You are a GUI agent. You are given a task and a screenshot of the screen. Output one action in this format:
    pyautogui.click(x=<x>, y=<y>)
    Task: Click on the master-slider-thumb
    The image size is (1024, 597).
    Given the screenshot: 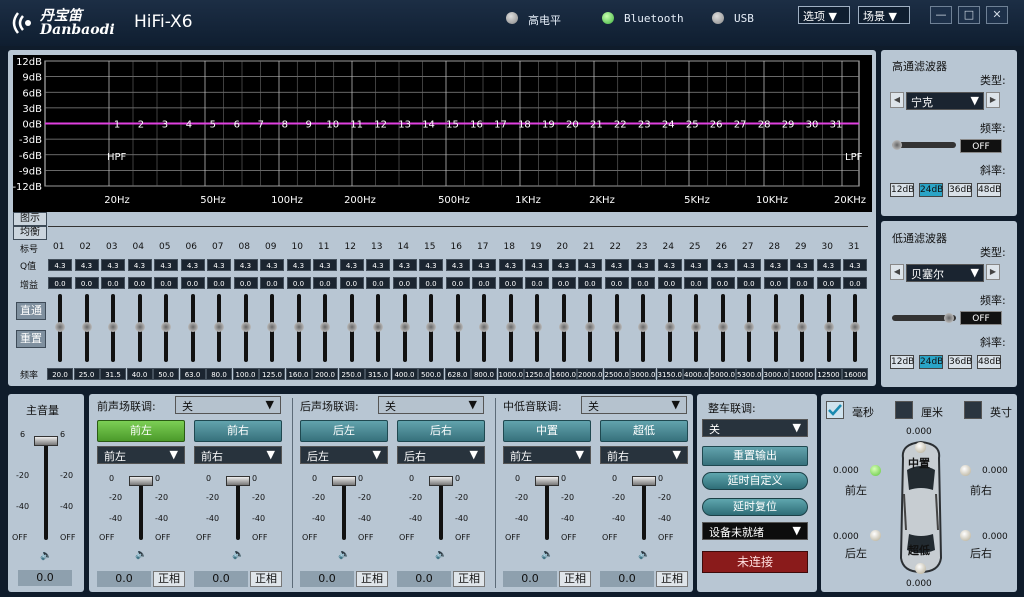 What is the action you would take?
    pyautogui.click(x=46, y=441)
    